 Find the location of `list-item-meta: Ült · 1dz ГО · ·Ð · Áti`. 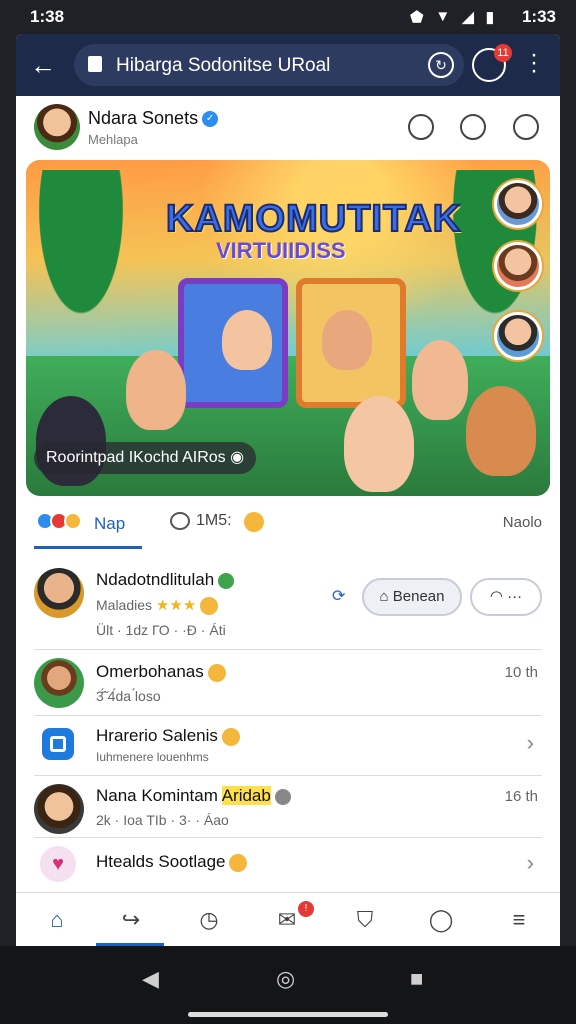

list-item-meta: Ült · 1dz ГО · ·Ð · Áti is located at coordinates (161, 630).